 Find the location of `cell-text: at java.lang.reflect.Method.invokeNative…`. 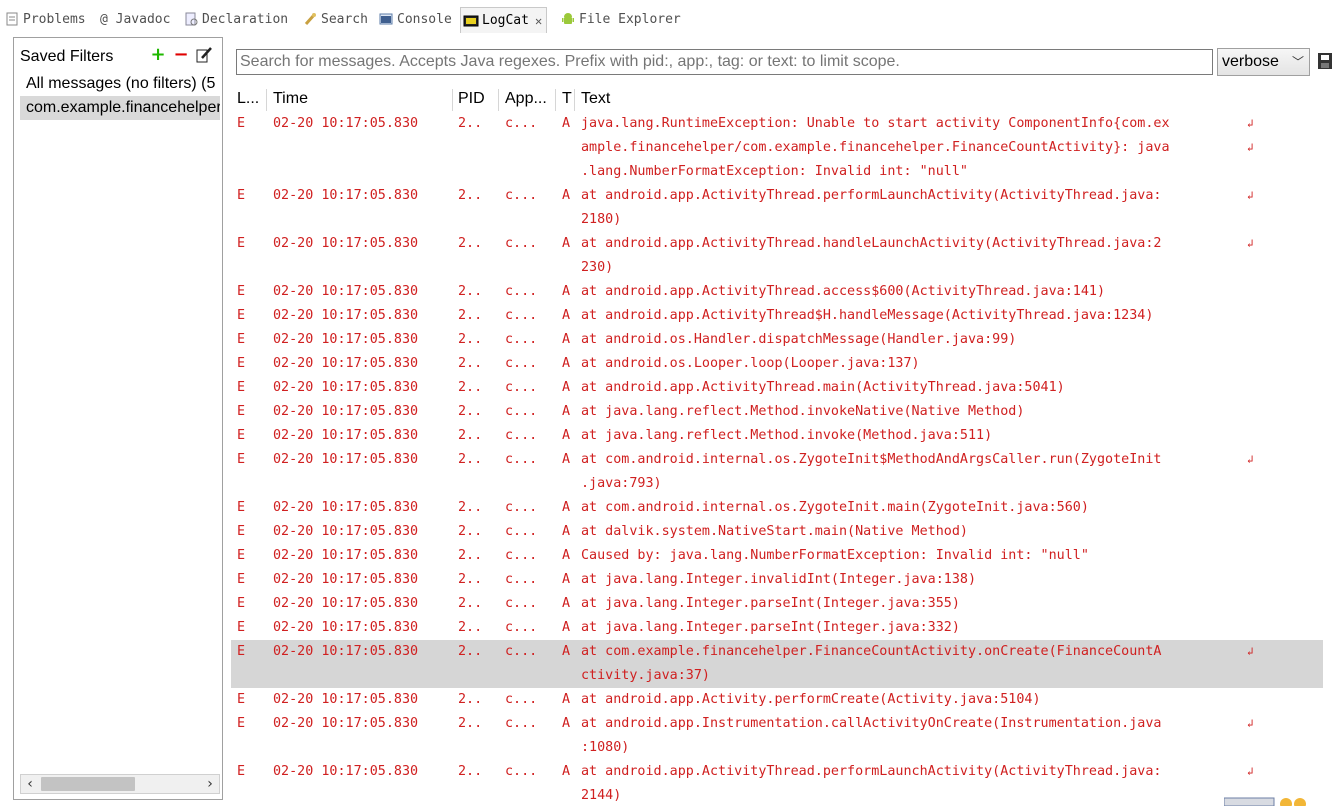

cell-text: at java.lang.reflect.Method.invokeNative… is located at coordinates (917, 412).